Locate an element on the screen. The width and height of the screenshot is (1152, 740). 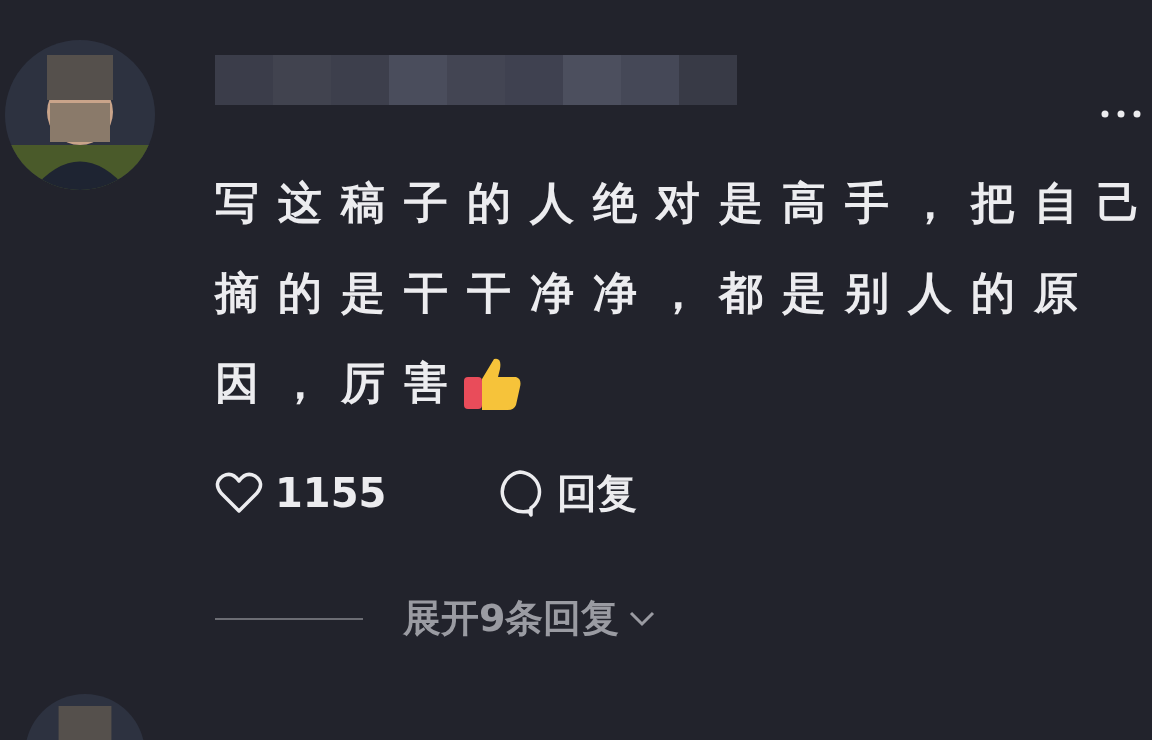
like-button: 1155 is located at coordinates (355, 493).